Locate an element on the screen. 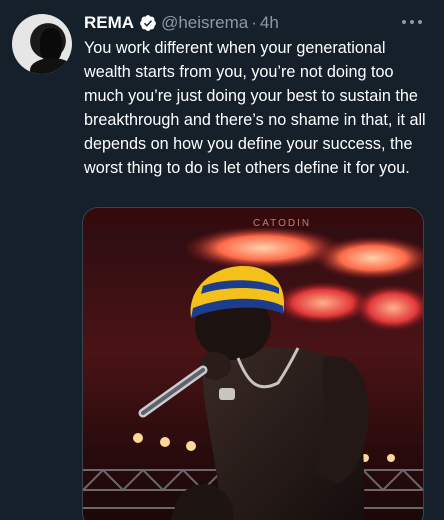 The height and width of the screenshot is (520, 444). avatar is located at coordinates (42, 44).